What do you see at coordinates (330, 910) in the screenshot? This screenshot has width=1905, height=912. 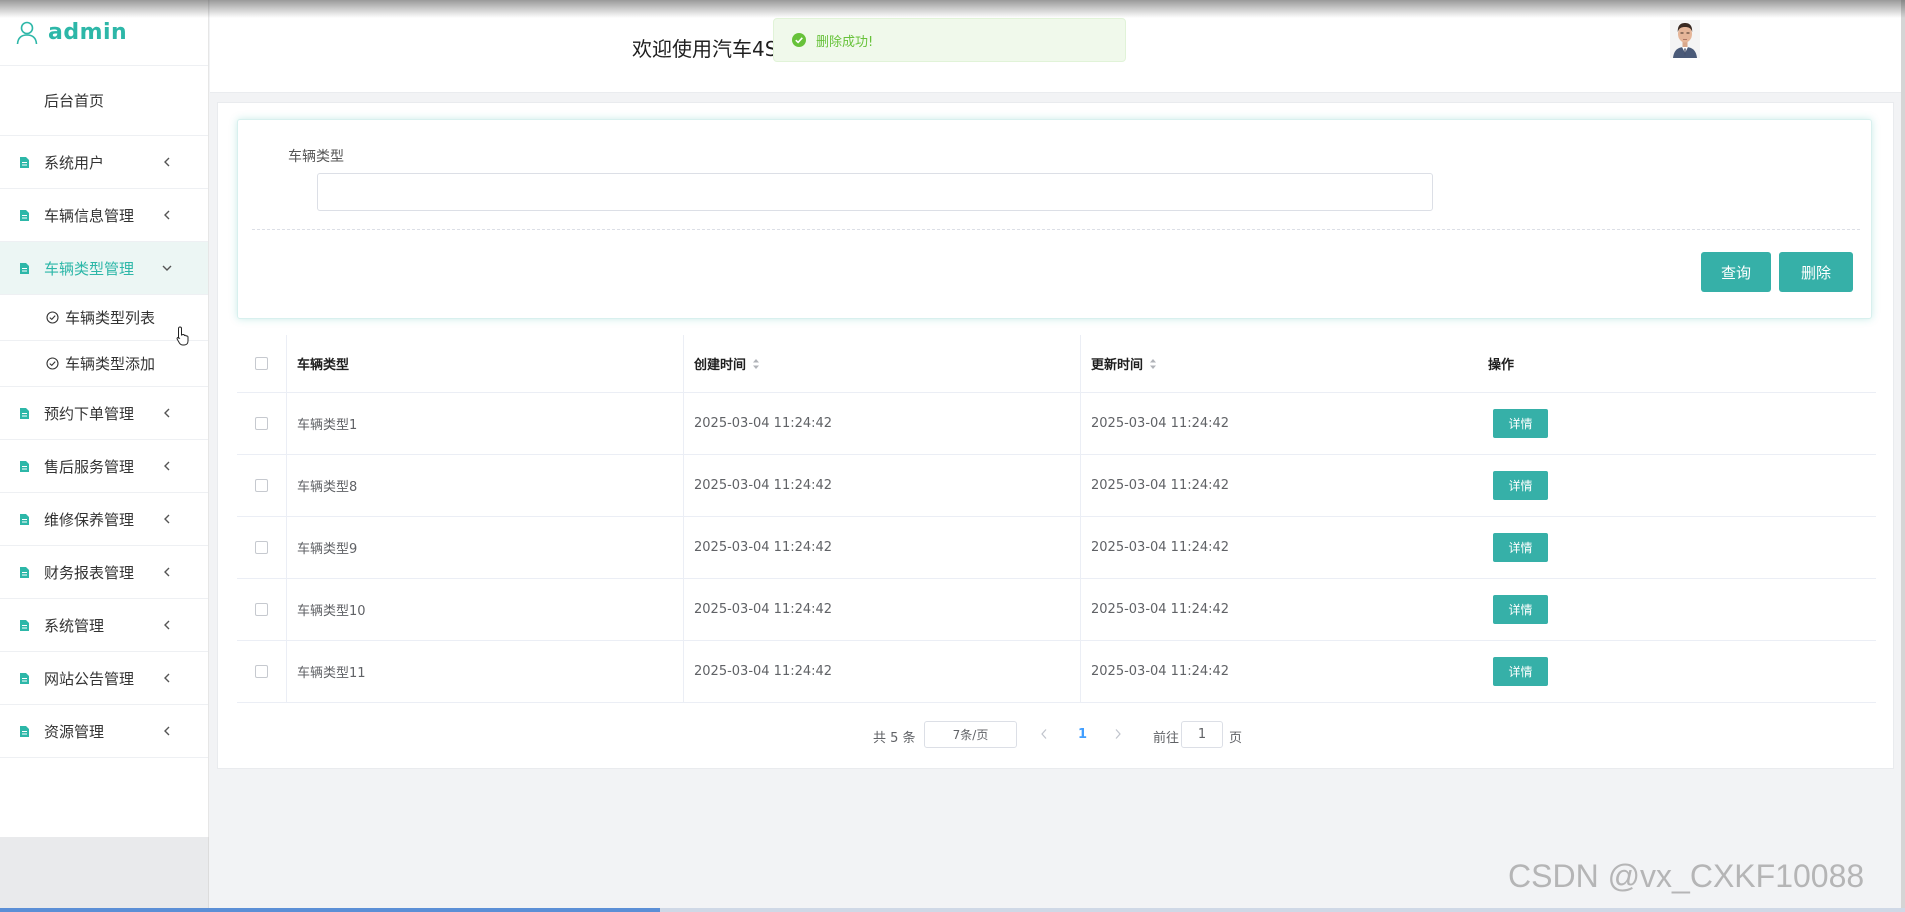 I see `scrollbar-thumb` at bounding box center [330, 910].